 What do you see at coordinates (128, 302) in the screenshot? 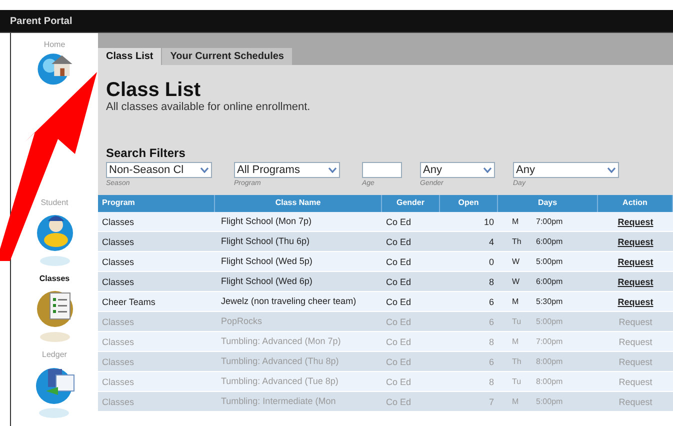
I see `program-cell-text: Cheer Teams` at bounding box center [128, 302].